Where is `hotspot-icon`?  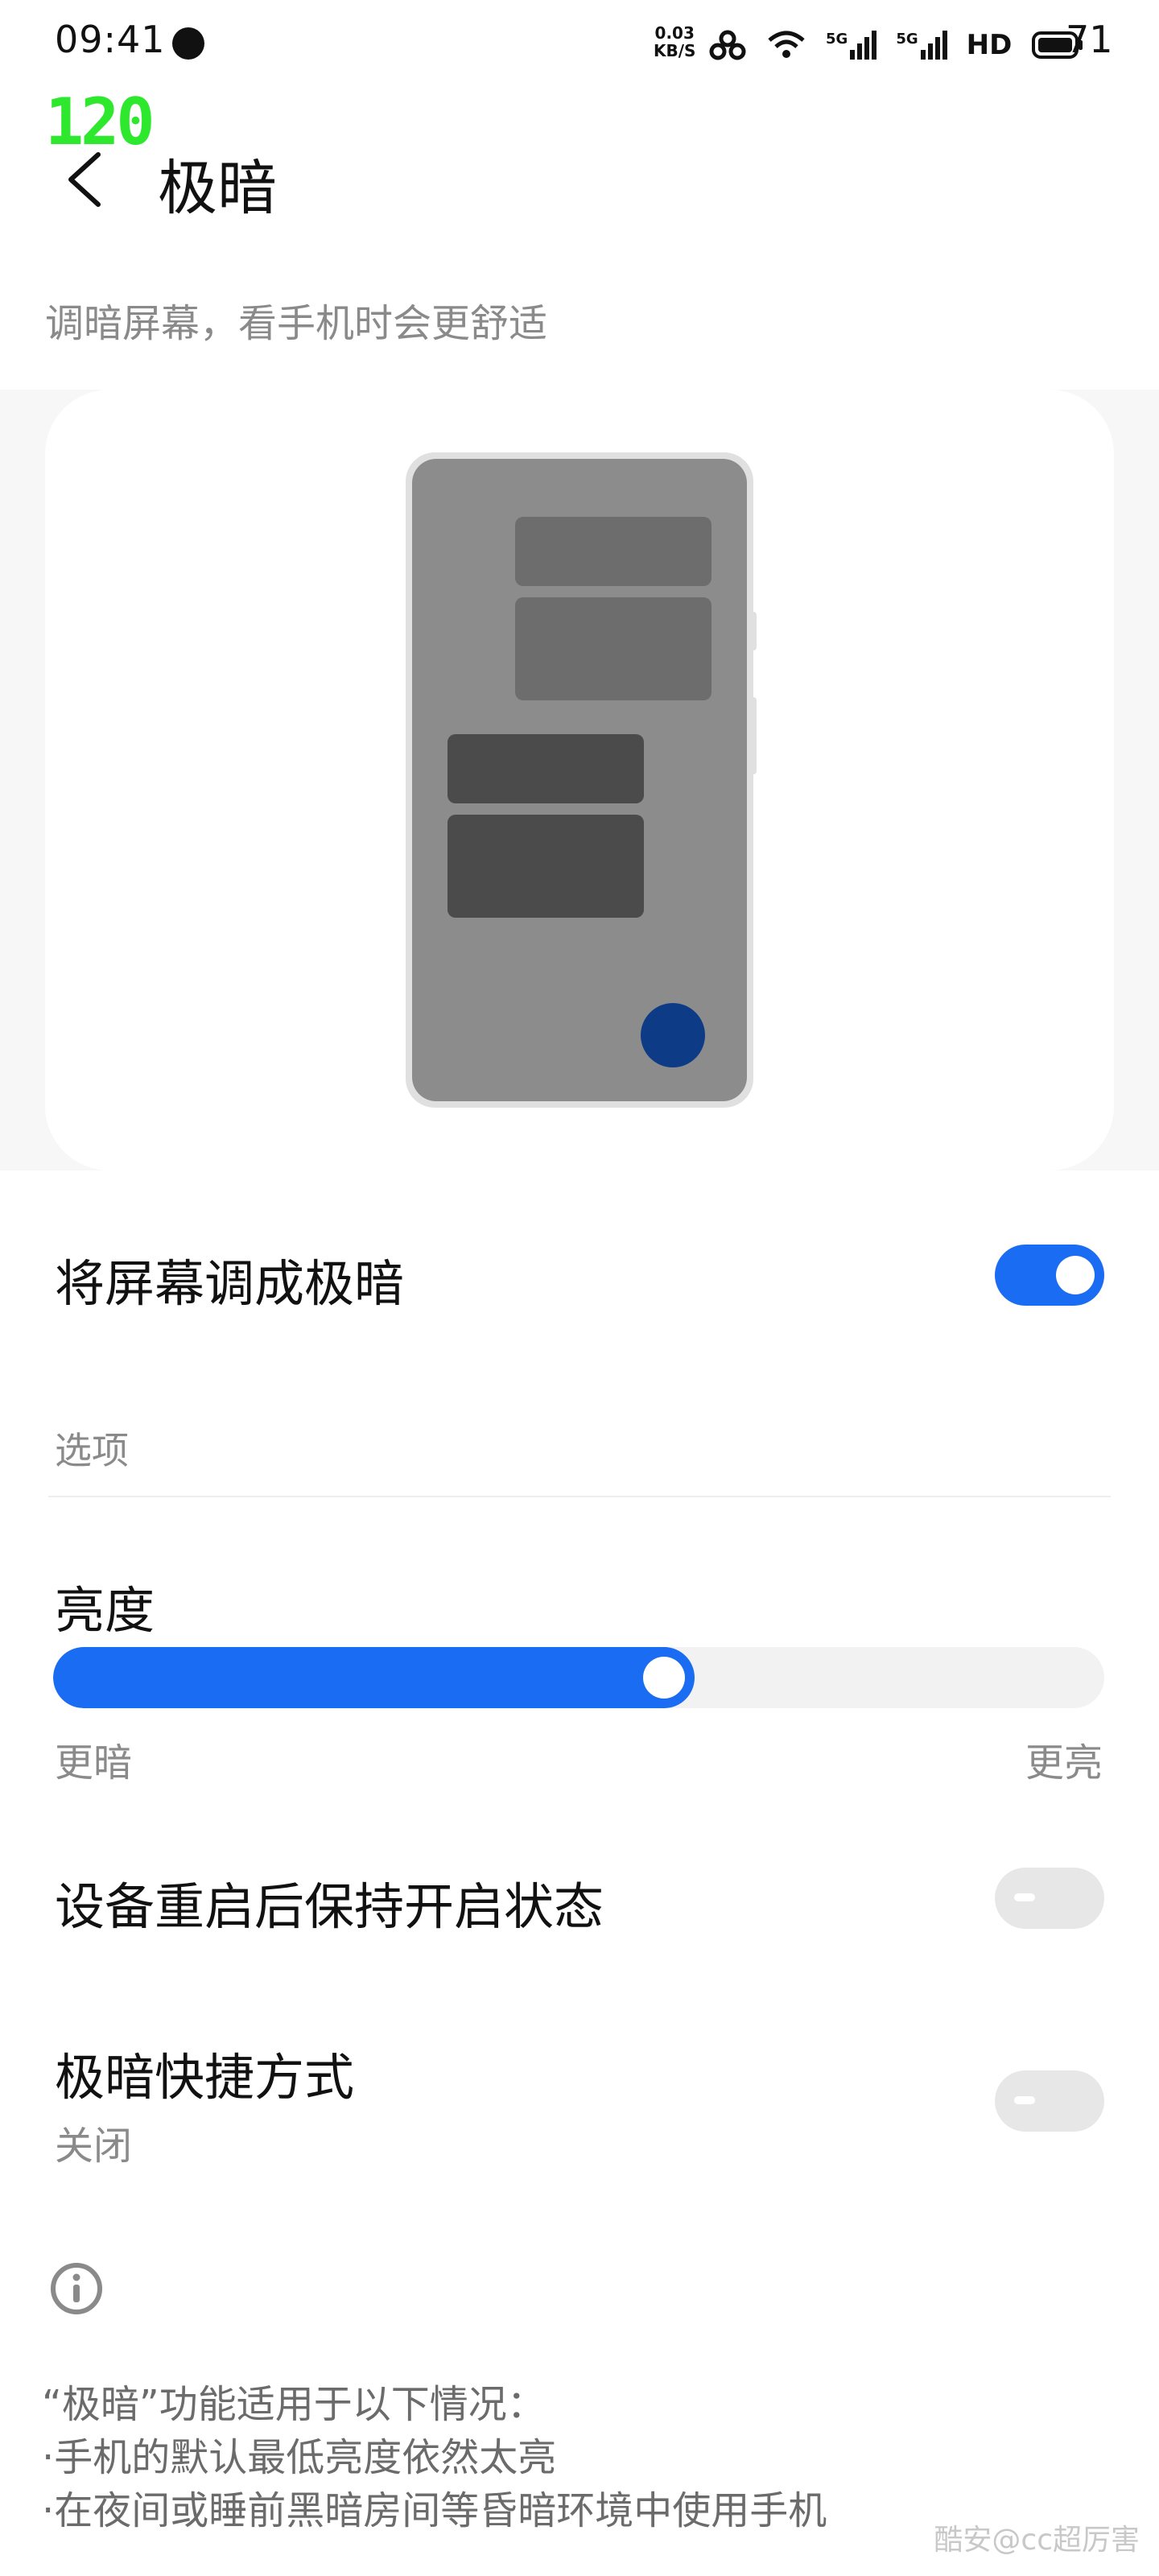 hotspot-icon is located at coordinates (727, 45).